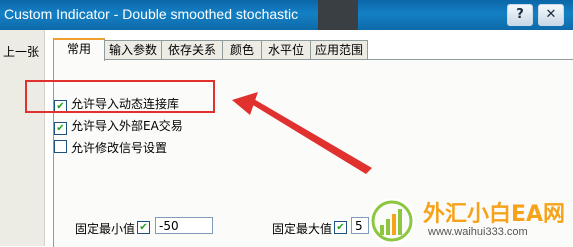 The width and height of the screenshot is (573, 247). What do you see at coordinates (478, 232) in the screenshot?
I see `watermark-url: www.waihui333.com` at bounding box center [478, 232].